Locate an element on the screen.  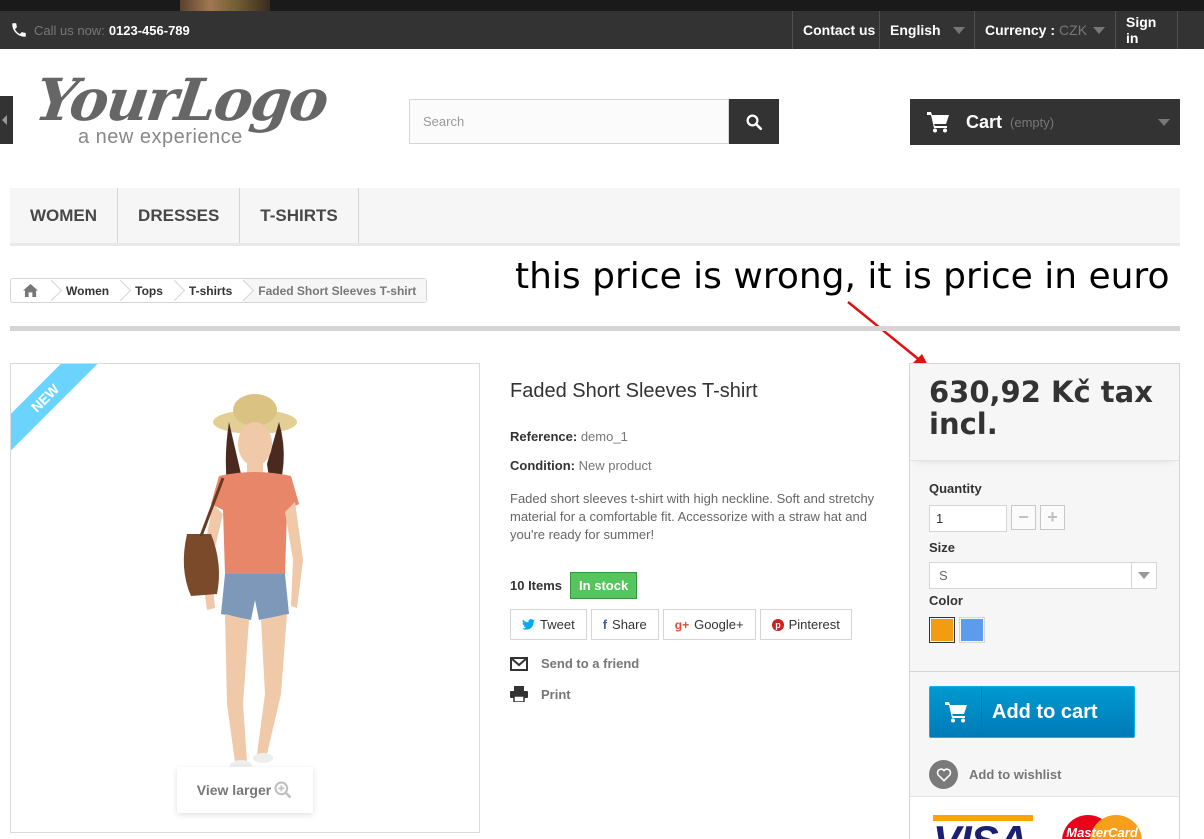
breadcrumb-home is located at coordinates (31, 290).